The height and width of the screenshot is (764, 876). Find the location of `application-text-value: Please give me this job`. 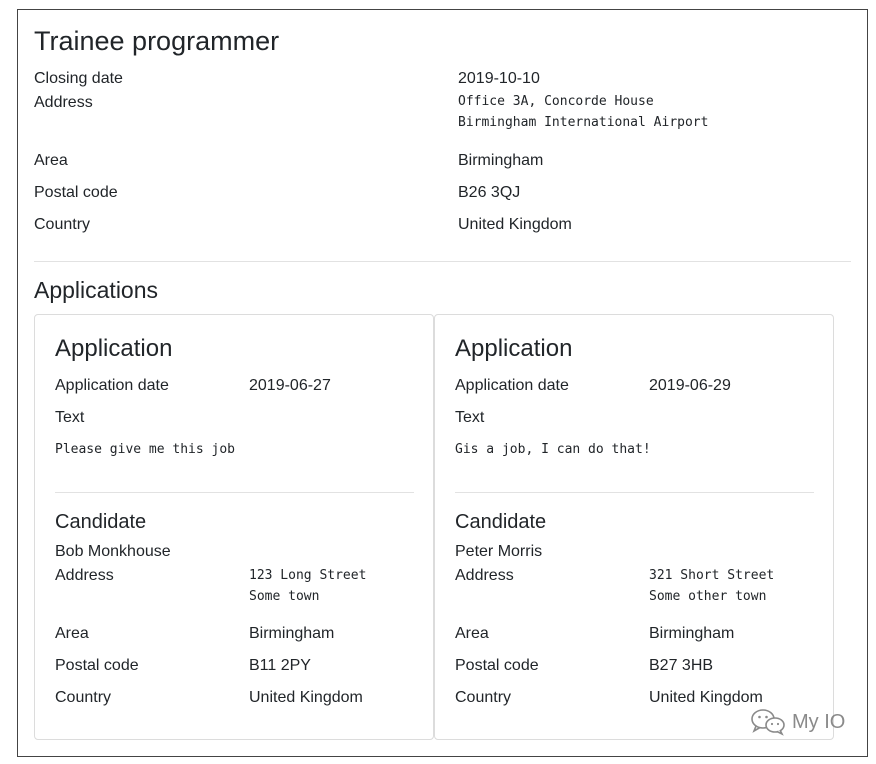

application-text-value: Please give me this job is located at coordinates (145, 449).